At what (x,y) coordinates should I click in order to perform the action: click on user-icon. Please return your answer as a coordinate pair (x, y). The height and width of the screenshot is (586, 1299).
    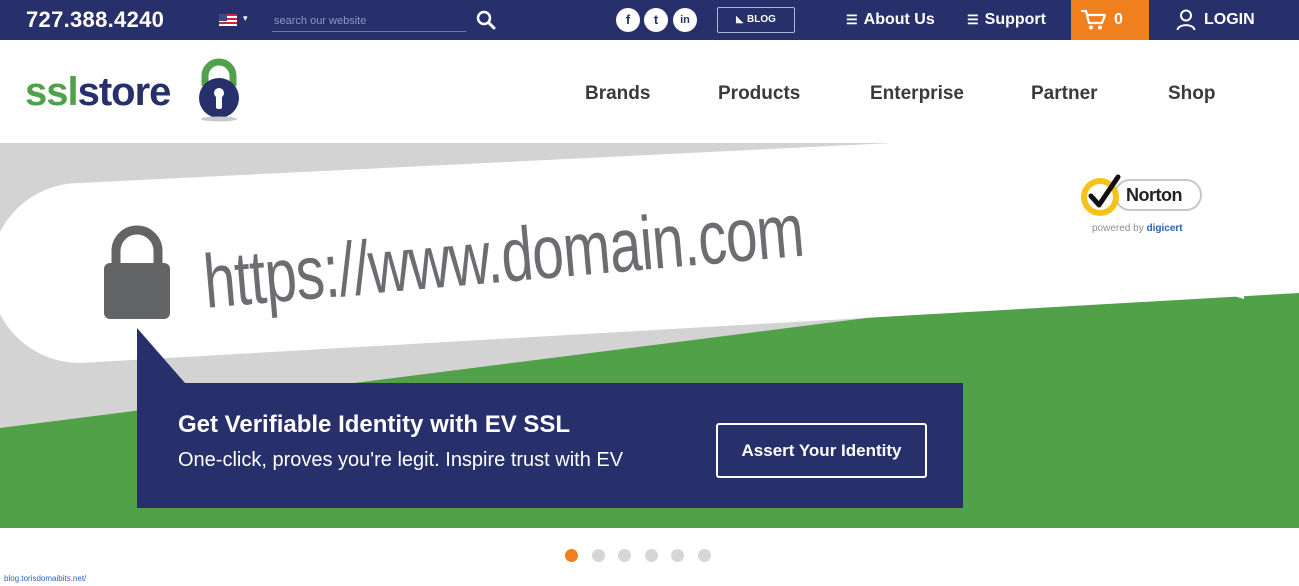
    Looking at the image, I should click on (1186, 20).